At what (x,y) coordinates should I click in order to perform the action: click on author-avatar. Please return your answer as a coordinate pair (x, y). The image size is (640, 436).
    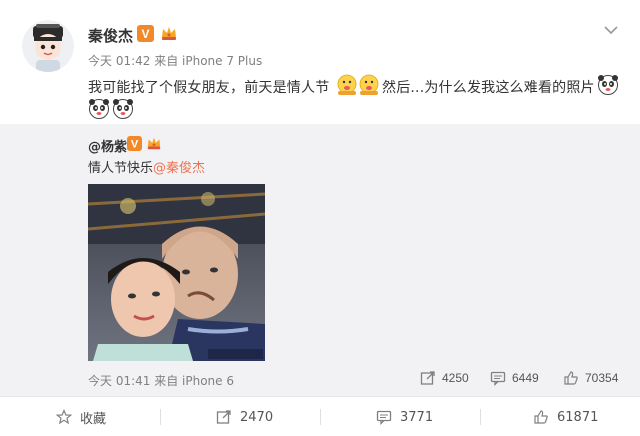
    Looking at the image, I should click on (48, 46).